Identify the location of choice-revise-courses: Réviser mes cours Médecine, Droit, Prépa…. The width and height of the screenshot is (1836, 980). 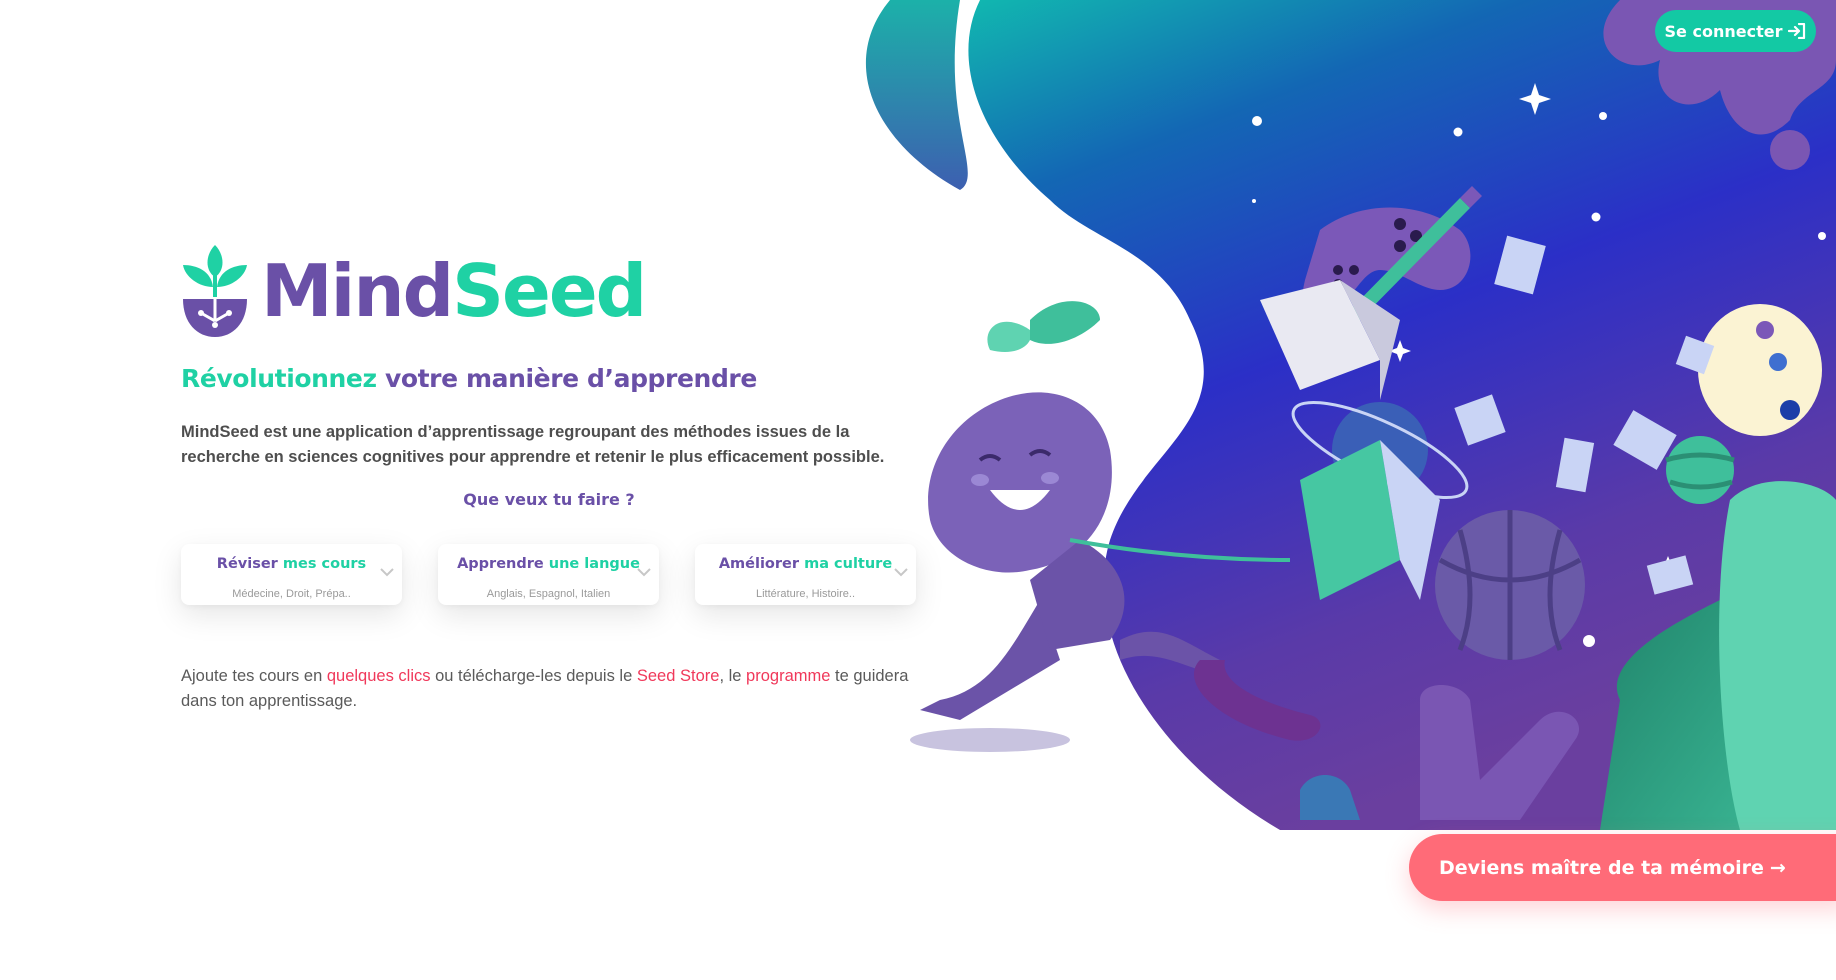
(291, 574).